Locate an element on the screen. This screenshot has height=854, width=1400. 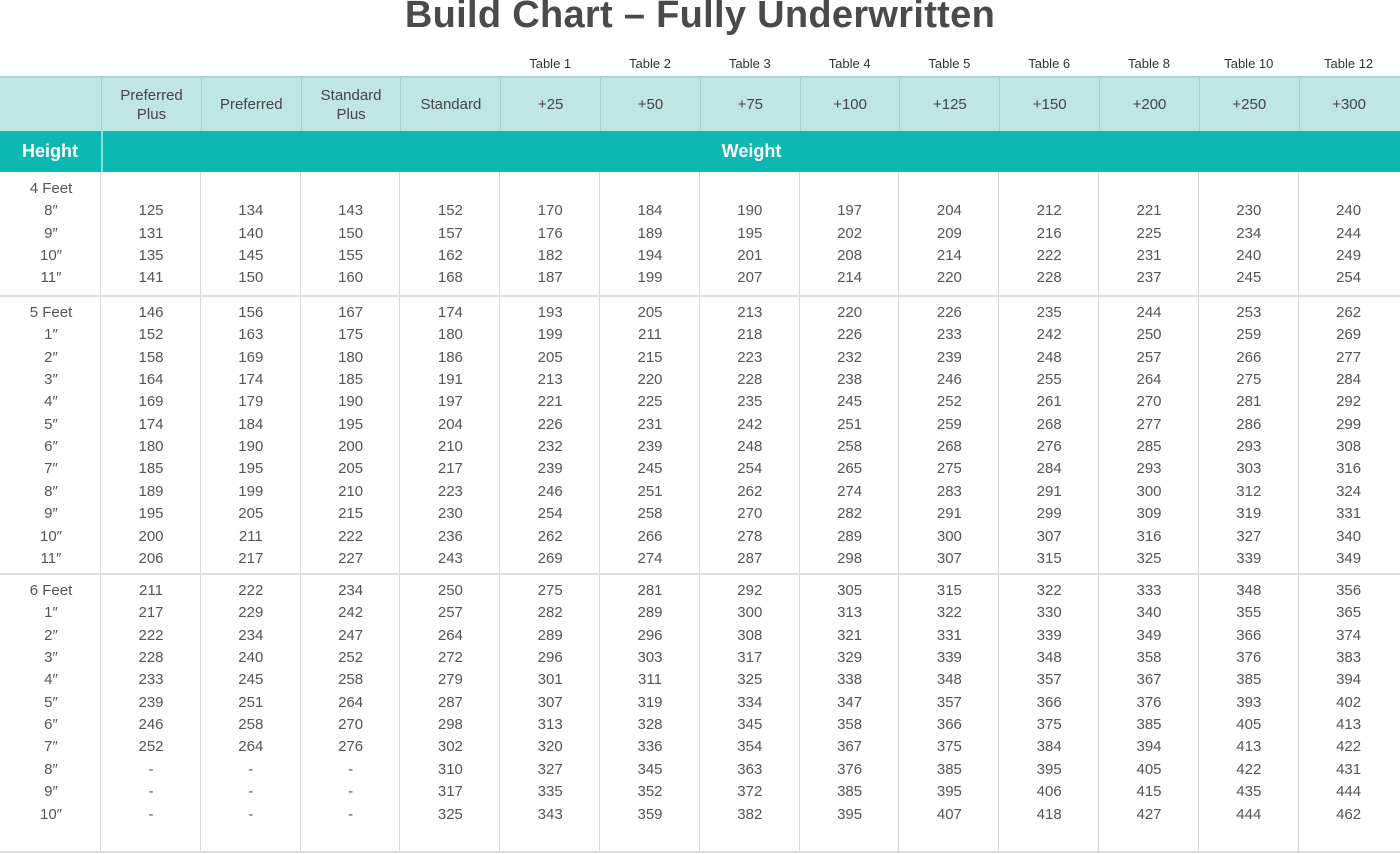
weight-cell: 363 is located at coordinates (750, 769).